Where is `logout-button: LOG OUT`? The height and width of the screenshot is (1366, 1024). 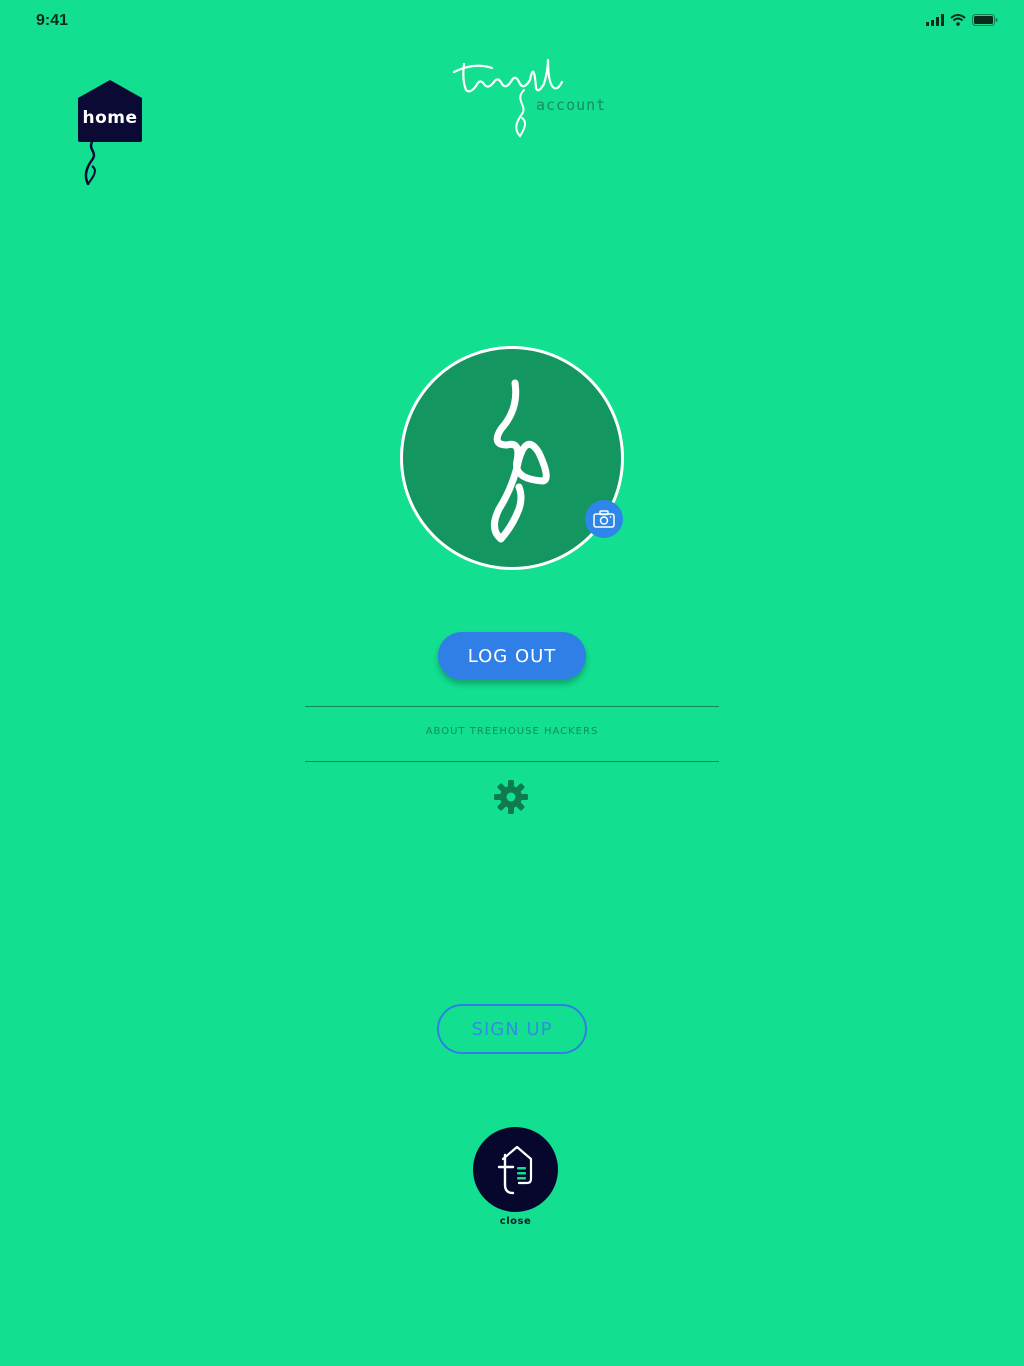
logout-button: LOG OUT is located at coordinates (512, 656).